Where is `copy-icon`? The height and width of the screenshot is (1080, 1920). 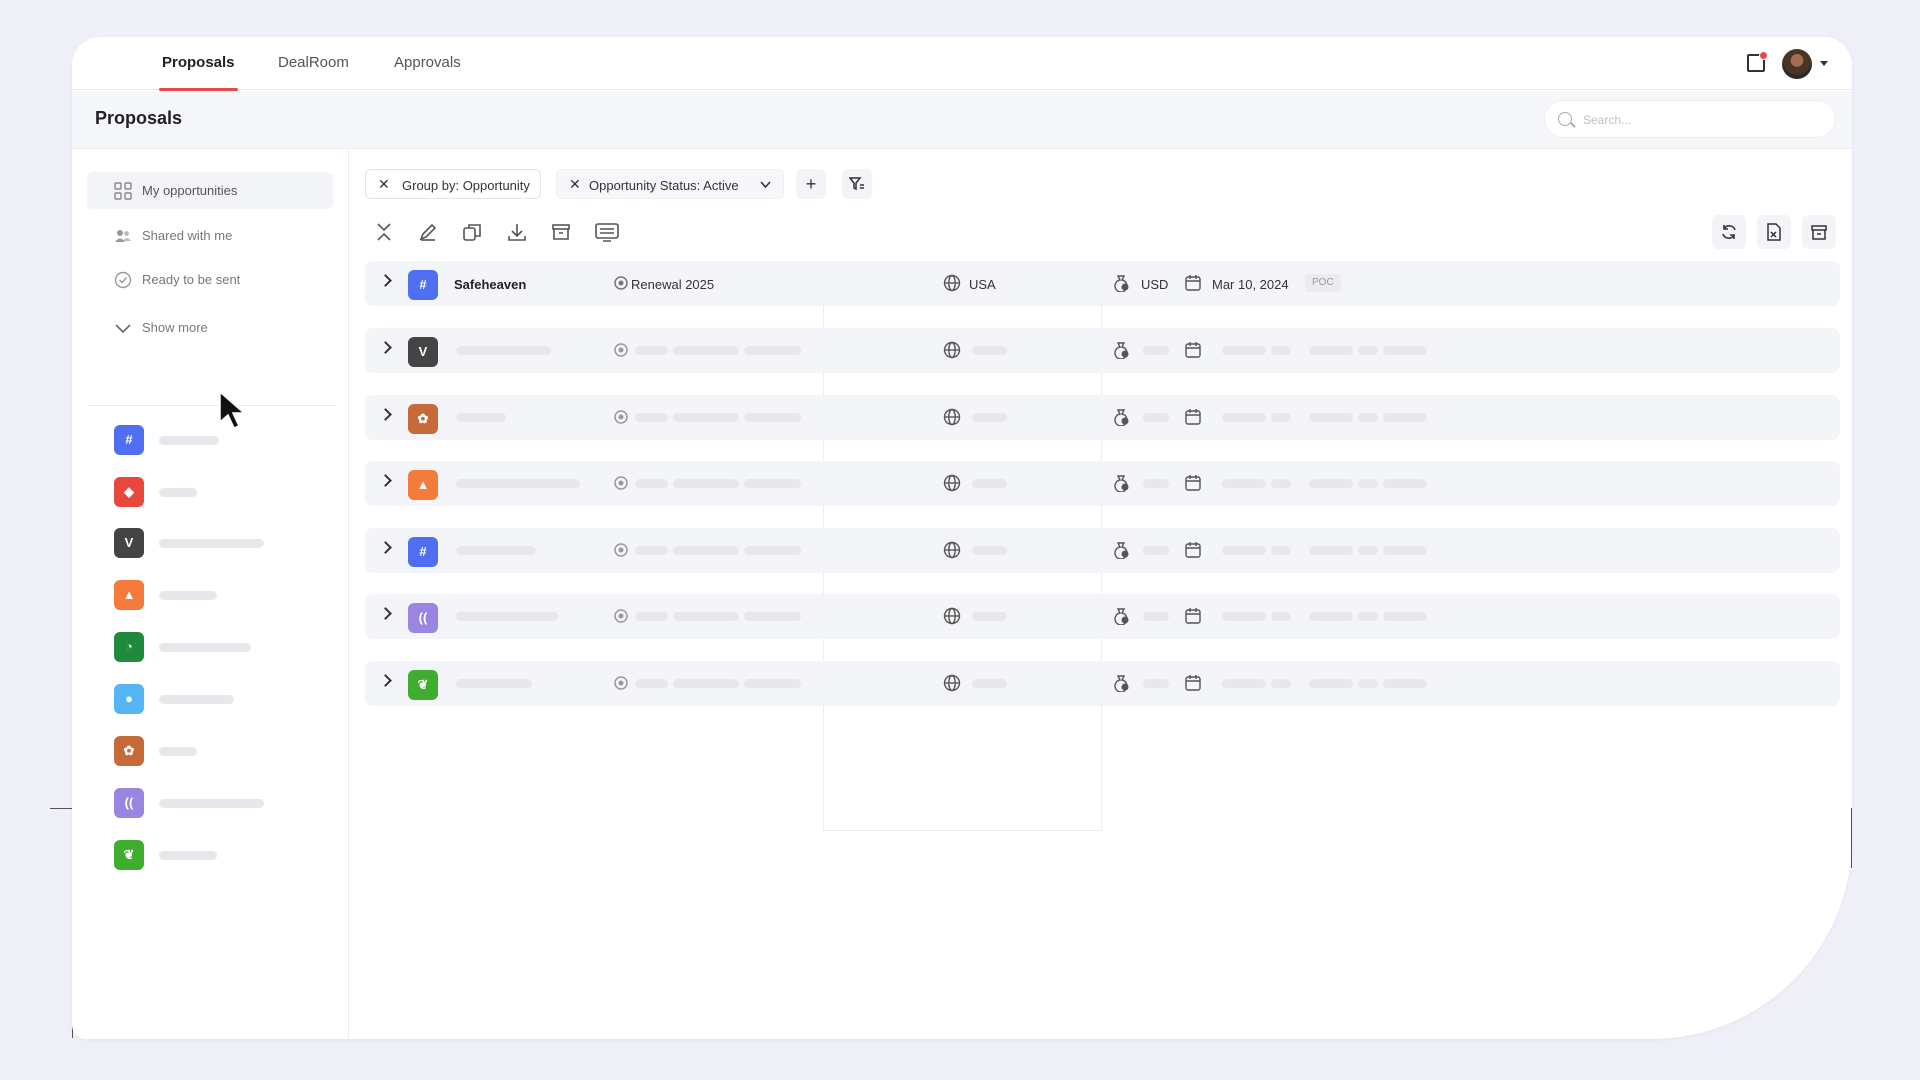
copy-icon is located at coordinates (472, 232).